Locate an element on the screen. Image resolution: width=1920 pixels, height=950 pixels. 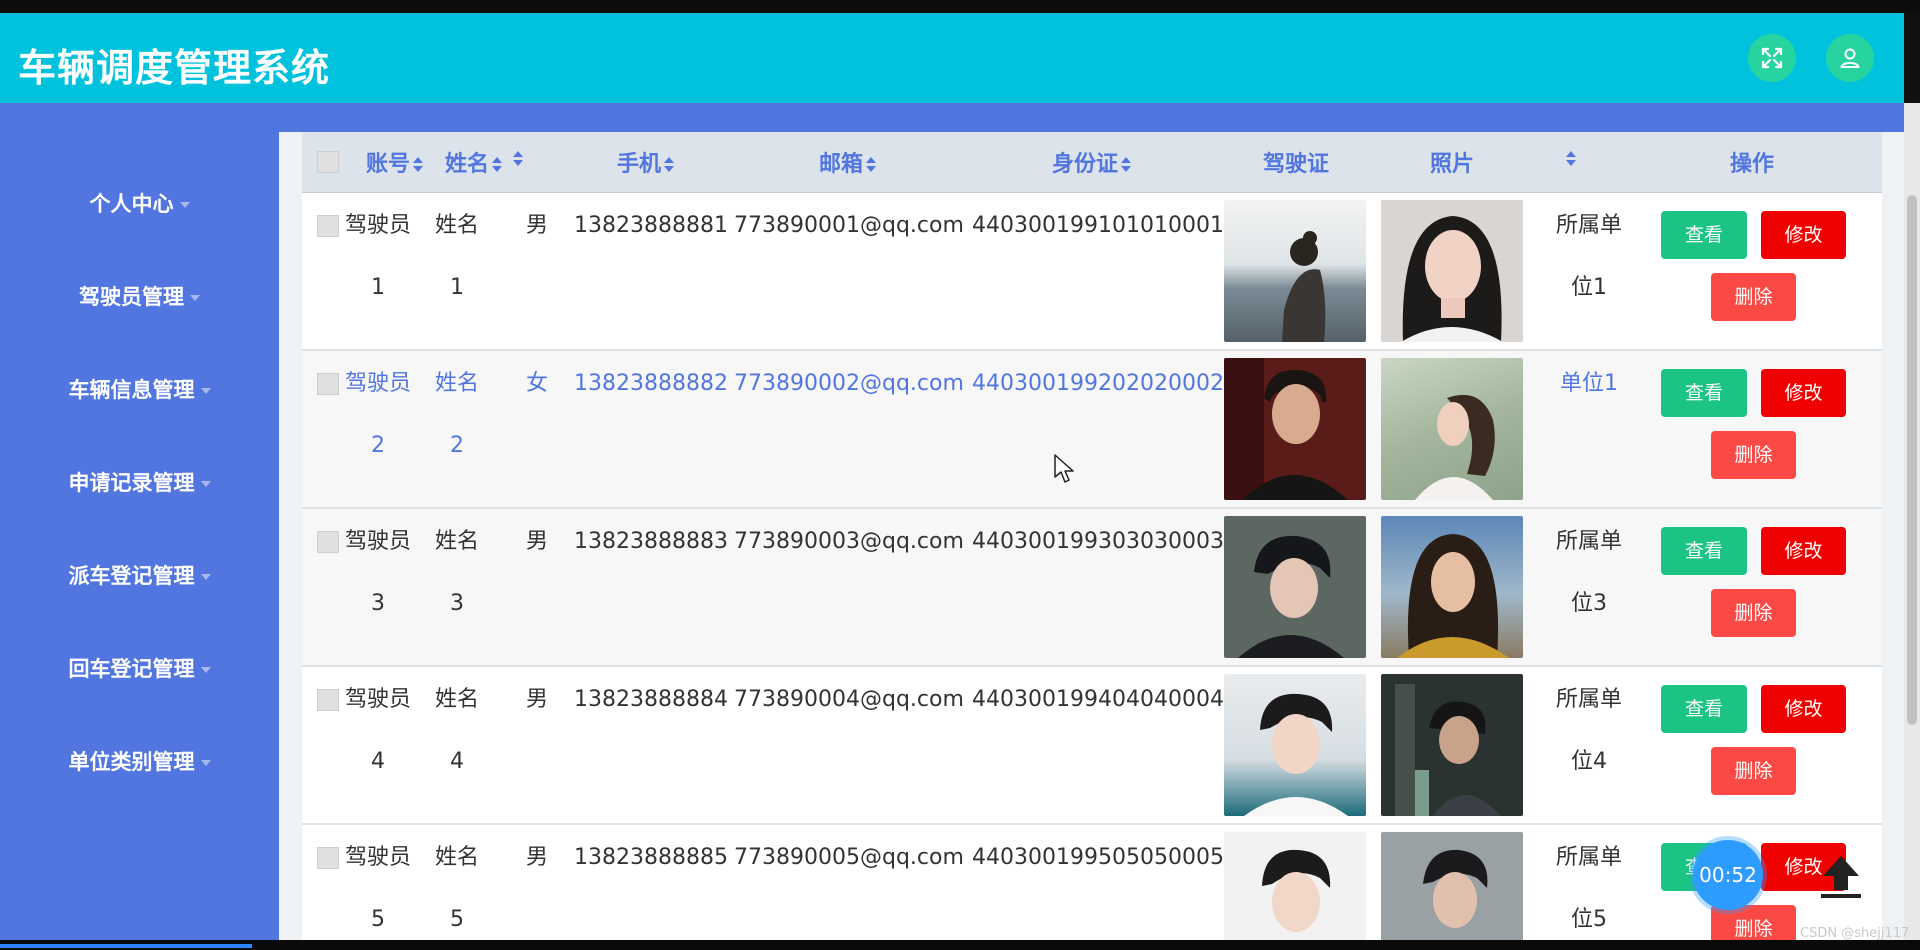
cell-account: 驾驶员 3 is located at coordinates (377, 572).